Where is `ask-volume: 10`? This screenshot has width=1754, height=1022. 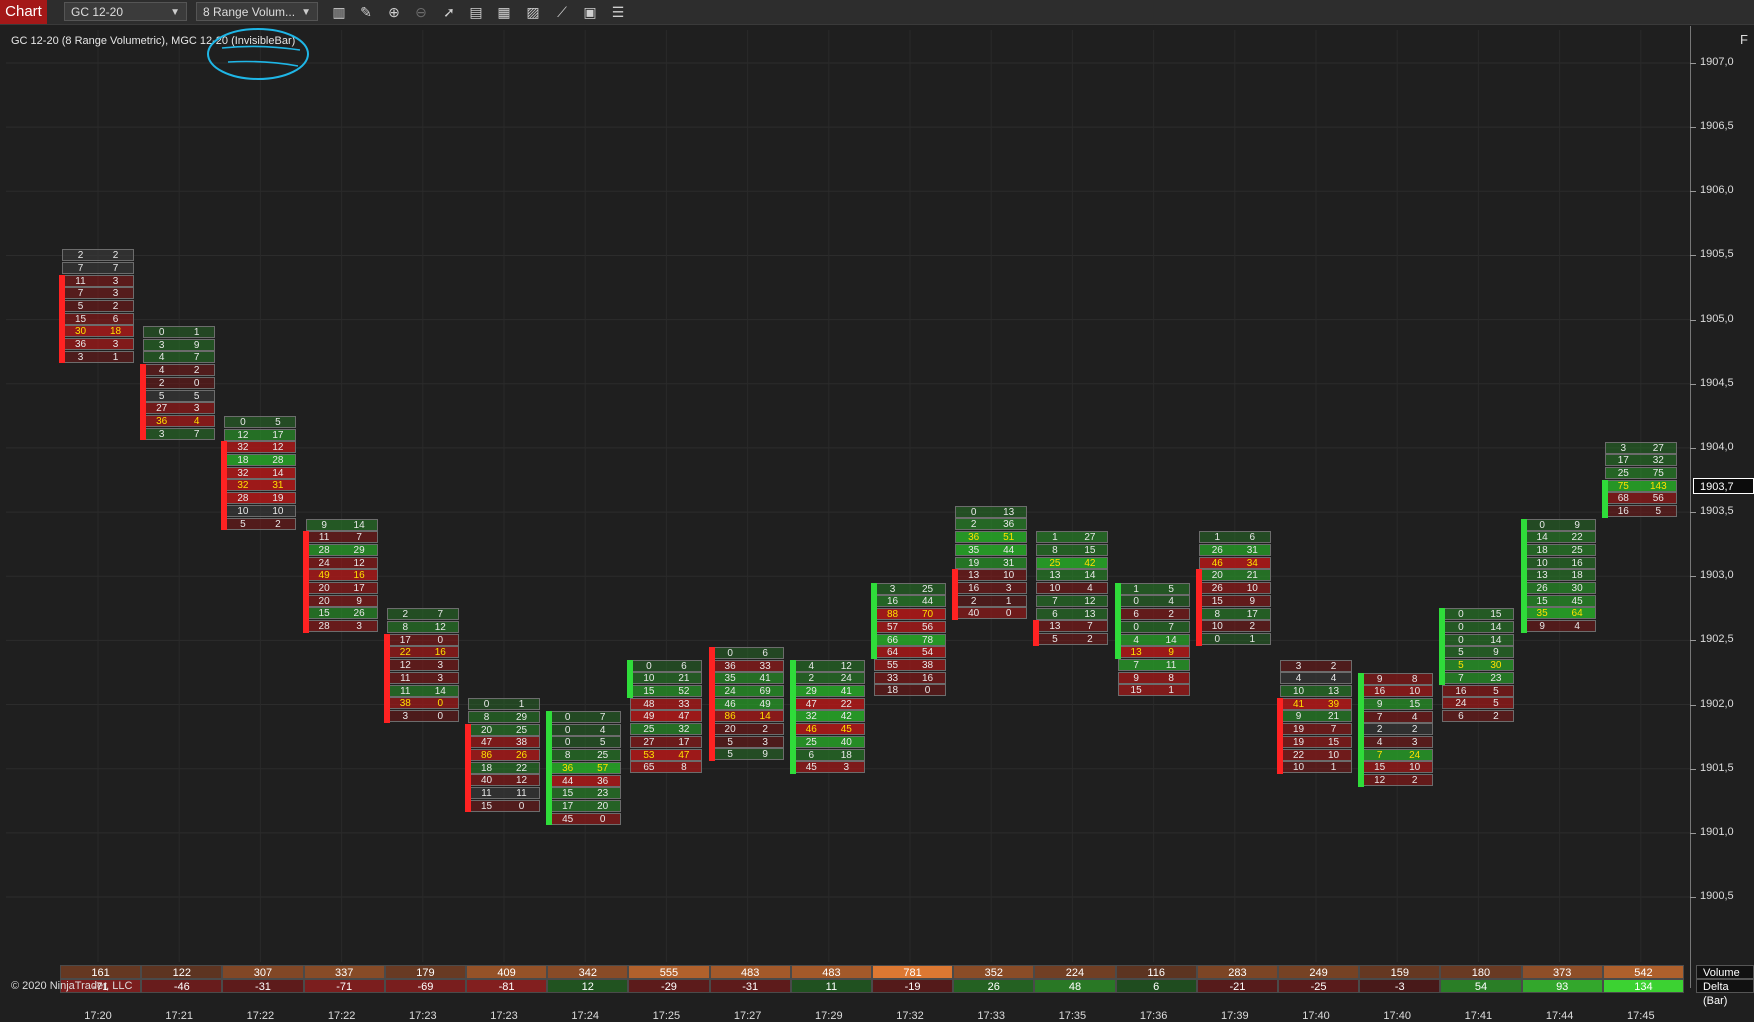 ask-volume: 10 is located at coordinates (1415, 692).